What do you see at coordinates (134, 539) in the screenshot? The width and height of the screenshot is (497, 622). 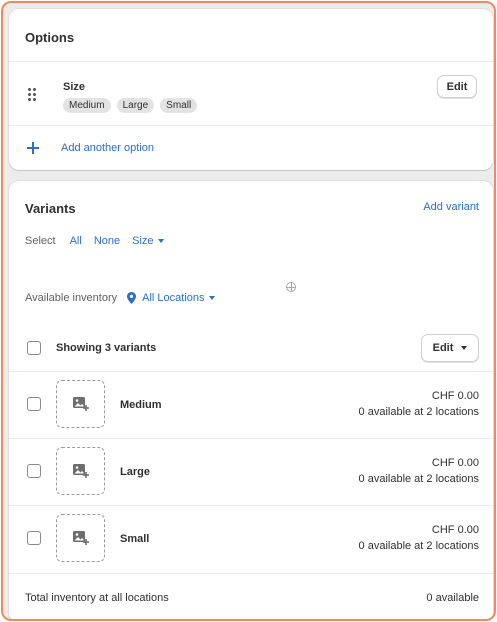 I see `variant-name: Small` at bounding box center [134, 539].